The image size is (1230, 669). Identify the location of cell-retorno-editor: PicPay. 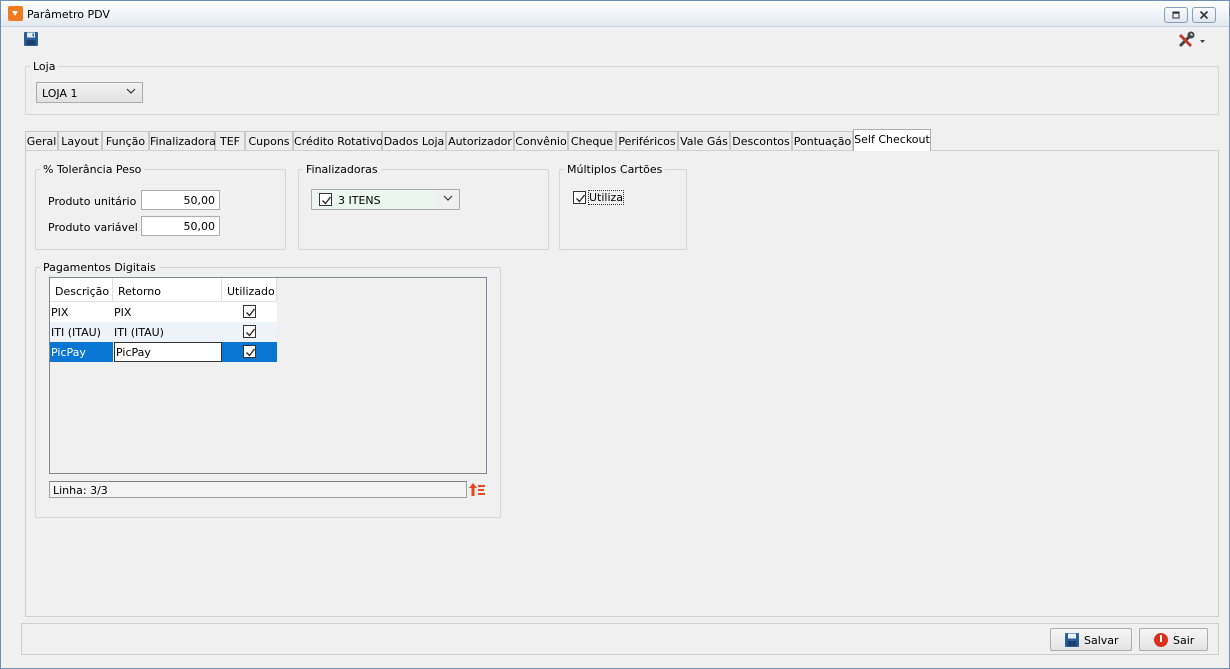
(168, 352).